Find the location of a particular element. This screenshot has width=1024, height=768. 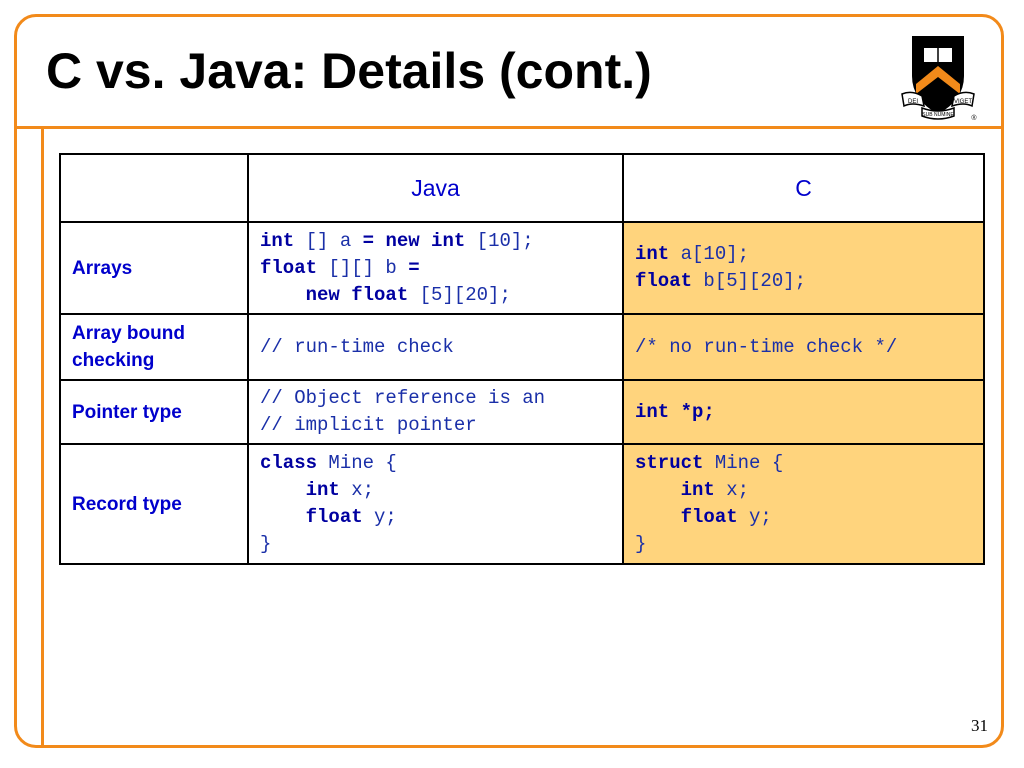

code-text: b[5][20]; is located at coordinates (749, 281).